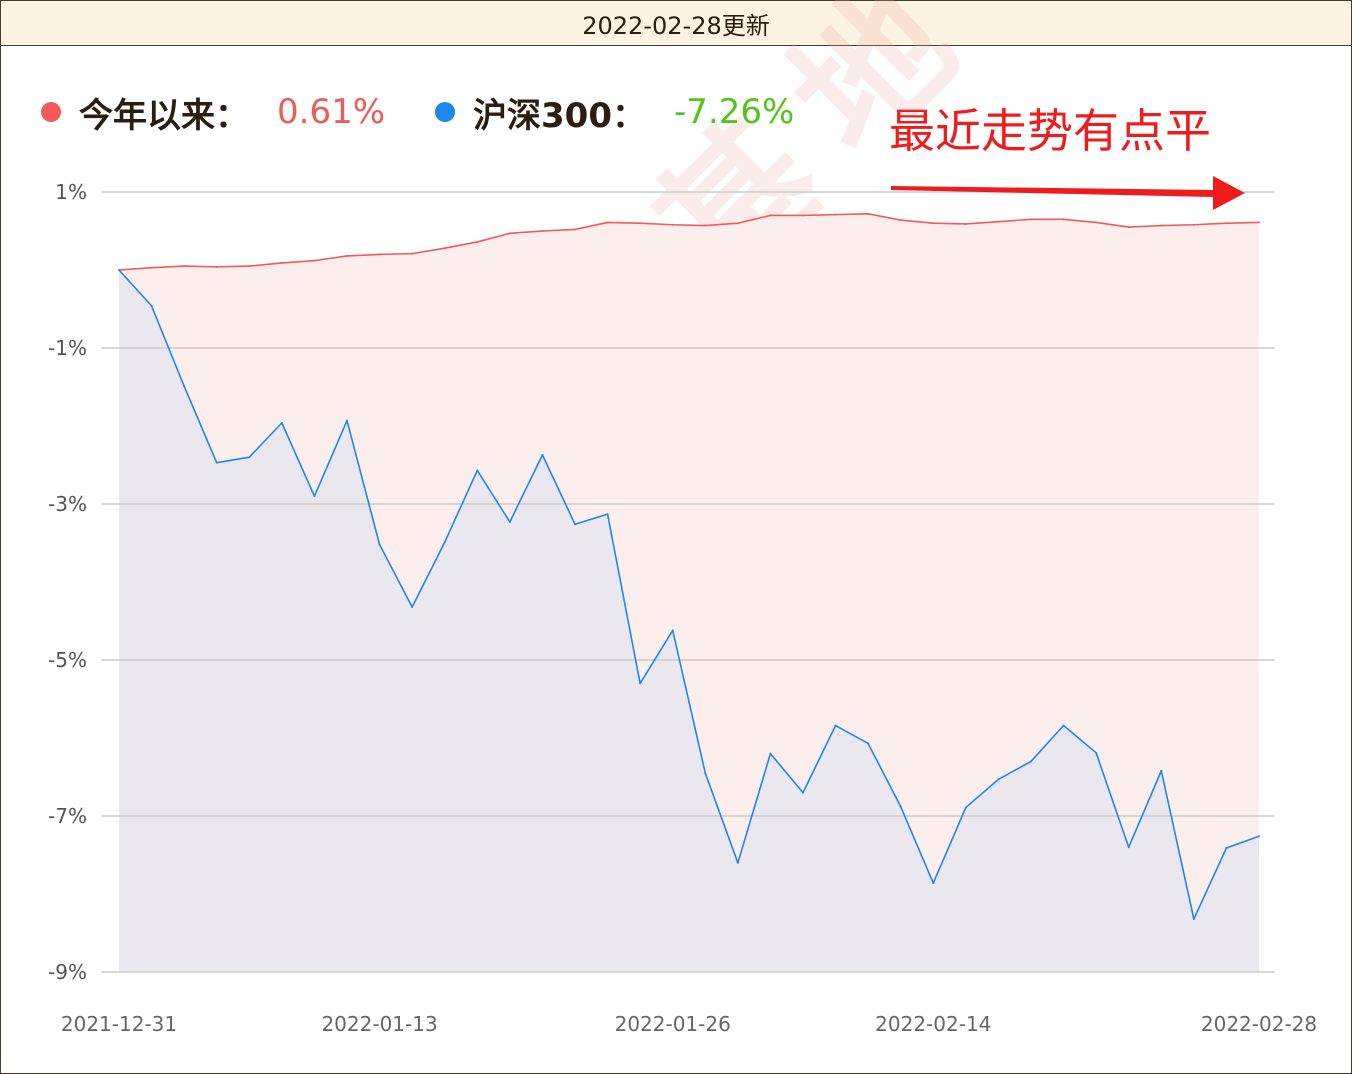 The image size is (1352, 1074). What do you see at coordinates (734, 112) in the screenshot?
I see `legend-value-hs300: -7.26%` at bounding box center [734, 112].